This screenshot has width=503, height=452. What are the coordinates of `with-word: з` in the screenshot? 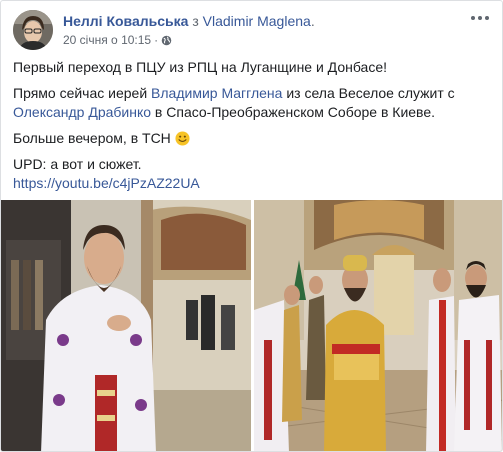 It's located at (195, 21).